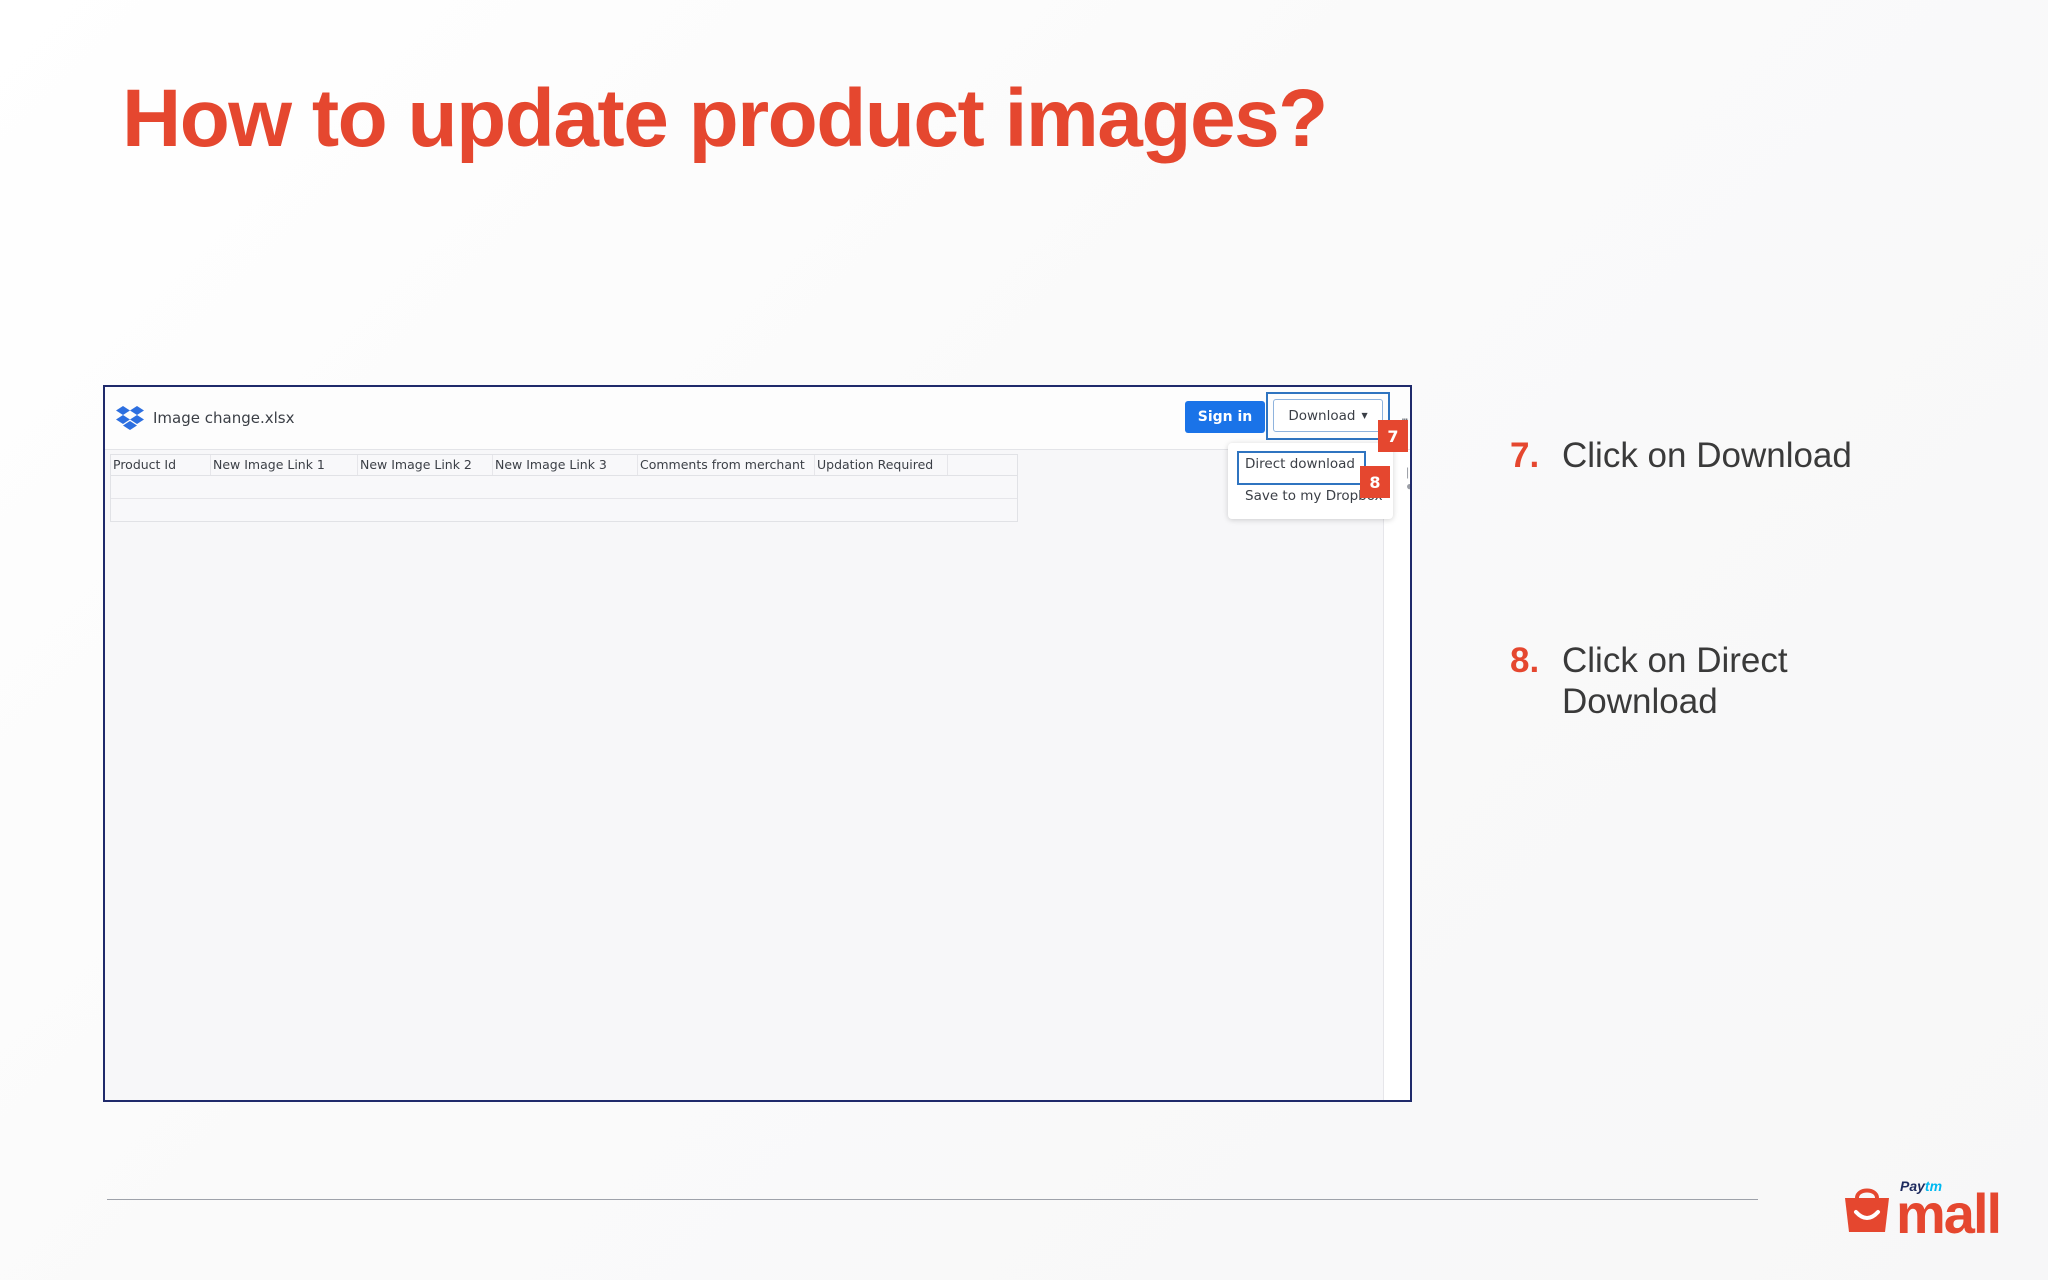  I want to click on direct-download-highlight-box, so click(1301, 468).